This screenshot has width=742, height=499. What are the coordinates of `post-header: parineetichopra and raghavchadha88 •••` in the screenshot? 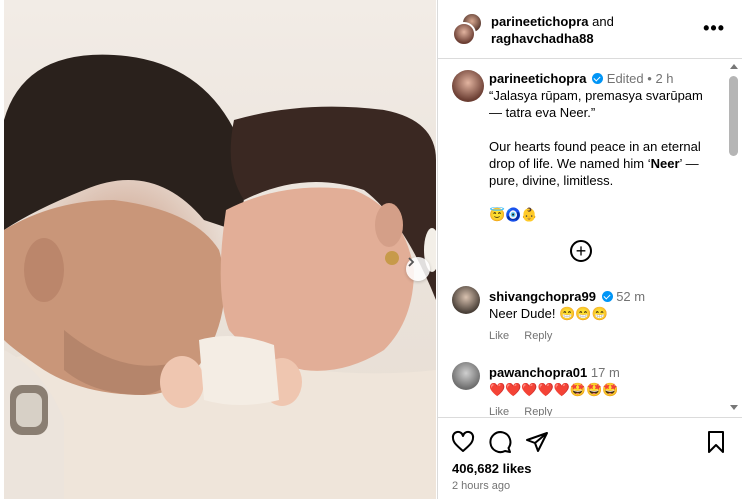 It's located at (590, 29).